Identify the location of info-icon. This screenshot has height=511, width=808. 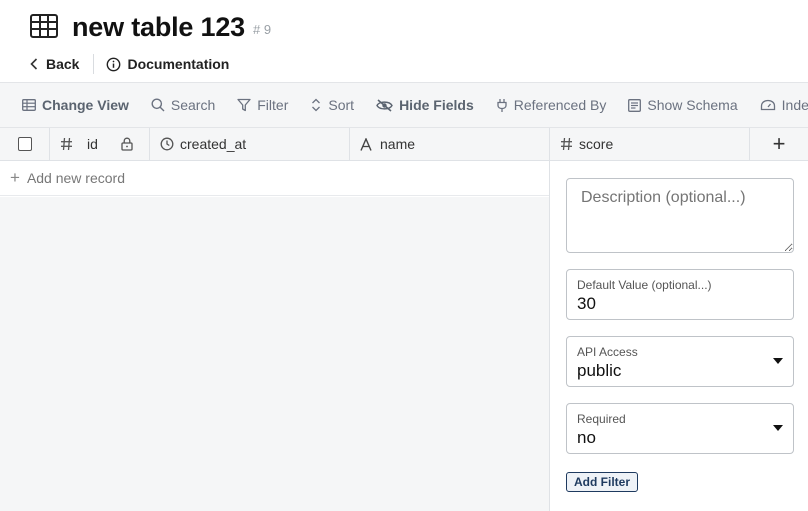
(114, 64).